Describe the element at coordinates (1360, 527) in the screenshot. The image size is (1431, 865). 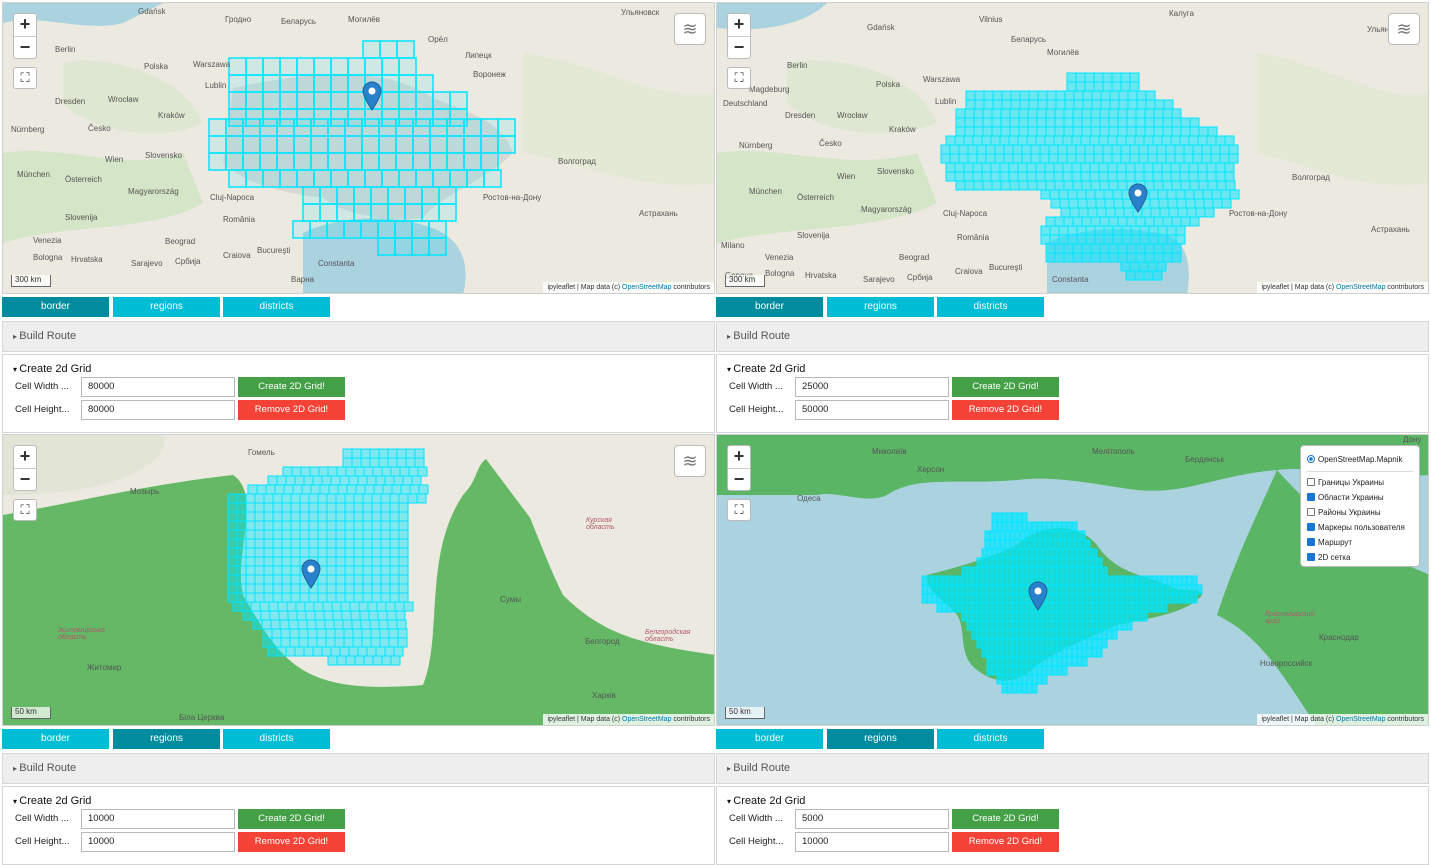
I see `overlay-option: Маркеры пользователя` at that location.